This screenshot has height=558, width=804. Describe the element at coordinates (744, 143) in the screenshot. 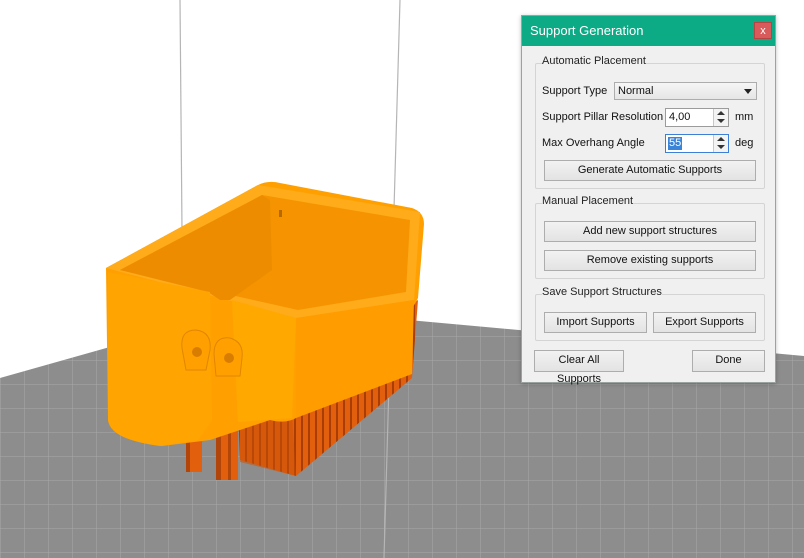

I see `angle-unit: deg` at that location.